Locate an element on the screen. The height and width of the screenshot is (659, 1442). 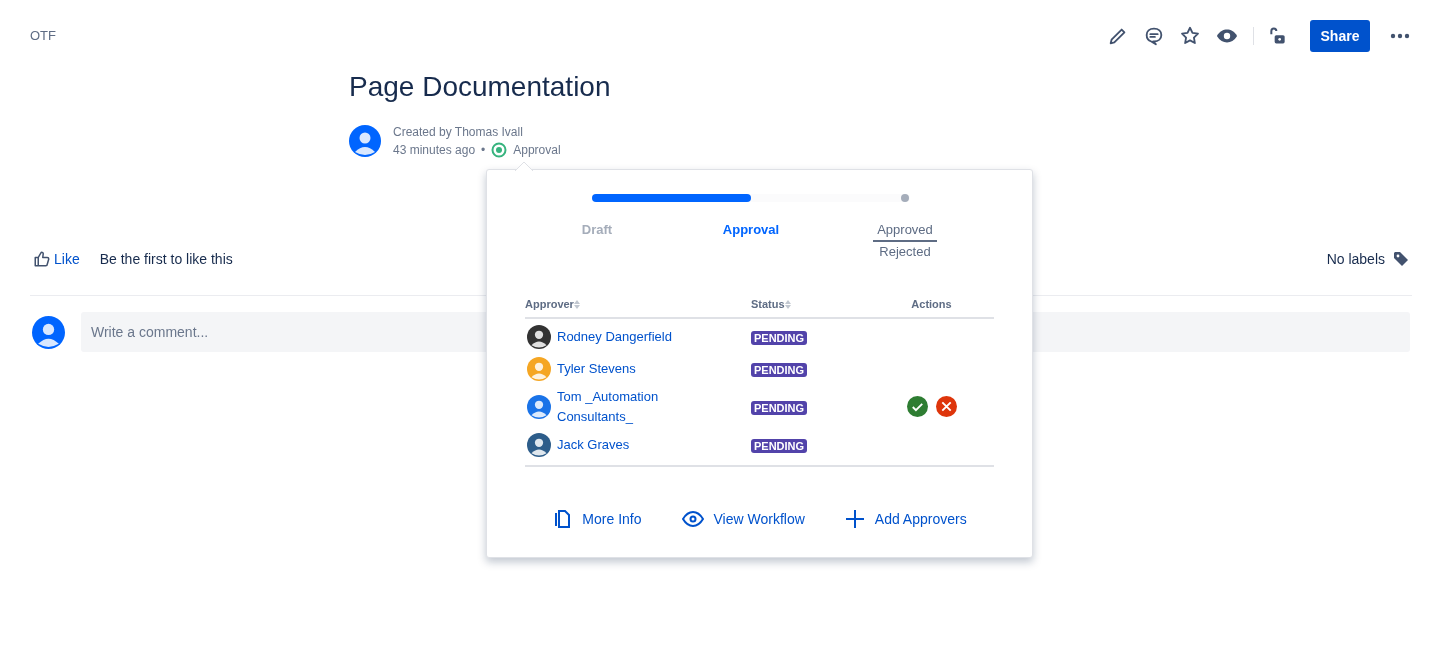
like-text: Be the first to like this is located at coordinates (166, 259).